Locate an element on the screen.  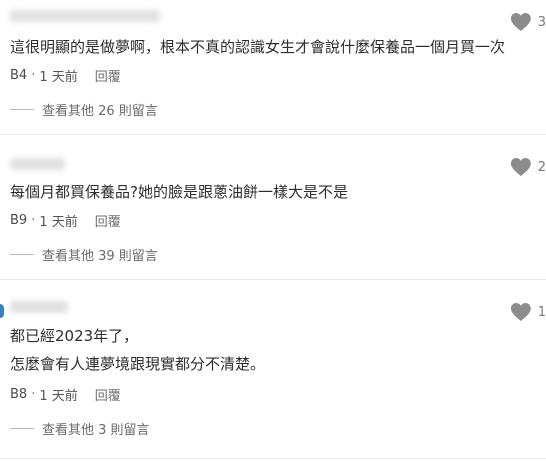
comment-text: 每個月都買保養品?她的臉是跟蔥油餅一樣大是不是 is located at coordinates (274, 192).